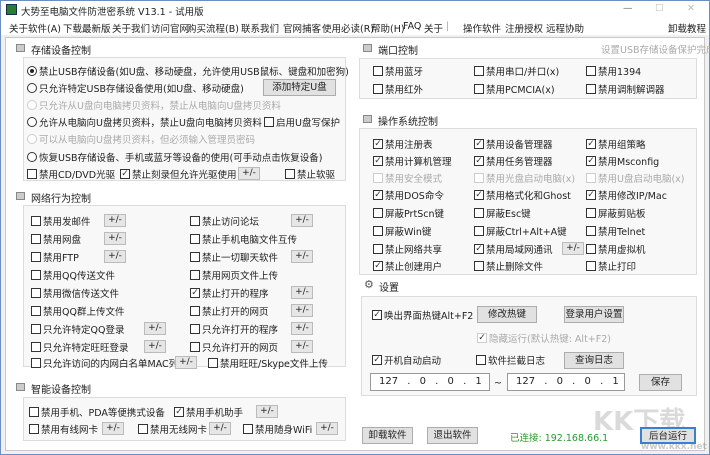 The width and height of the screenshot is (710, 455). Describe the element at coordinates (430, 382) in the screenshot. I see `ip-start-input: 127 . 0 . 0 . 1` at that location.